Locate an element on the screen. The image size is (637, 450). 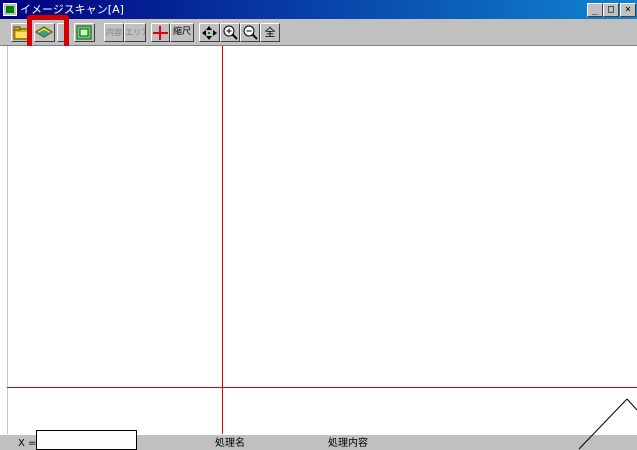
red-crosshair-icon is located at coordinates (160, 33).